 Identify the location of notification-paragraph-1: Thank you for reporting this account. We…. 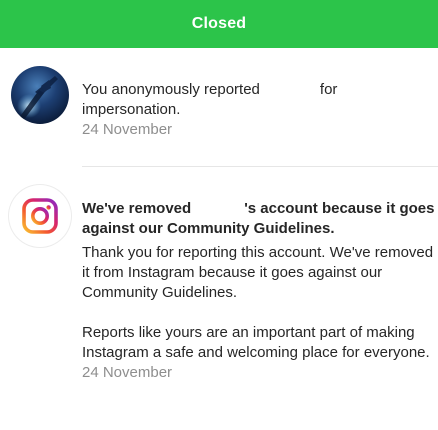
(258, 272).